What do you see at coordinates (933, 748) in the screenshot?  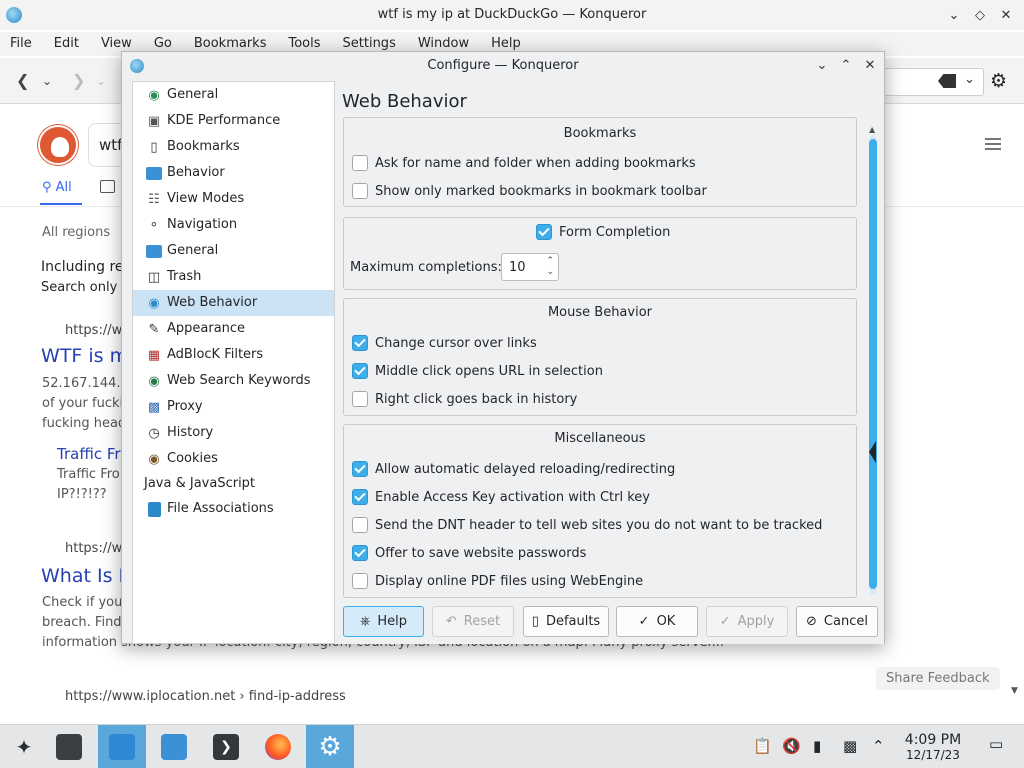 I see `clock: 4:09 PM 12/17/23` at bounding box center [933, 748].